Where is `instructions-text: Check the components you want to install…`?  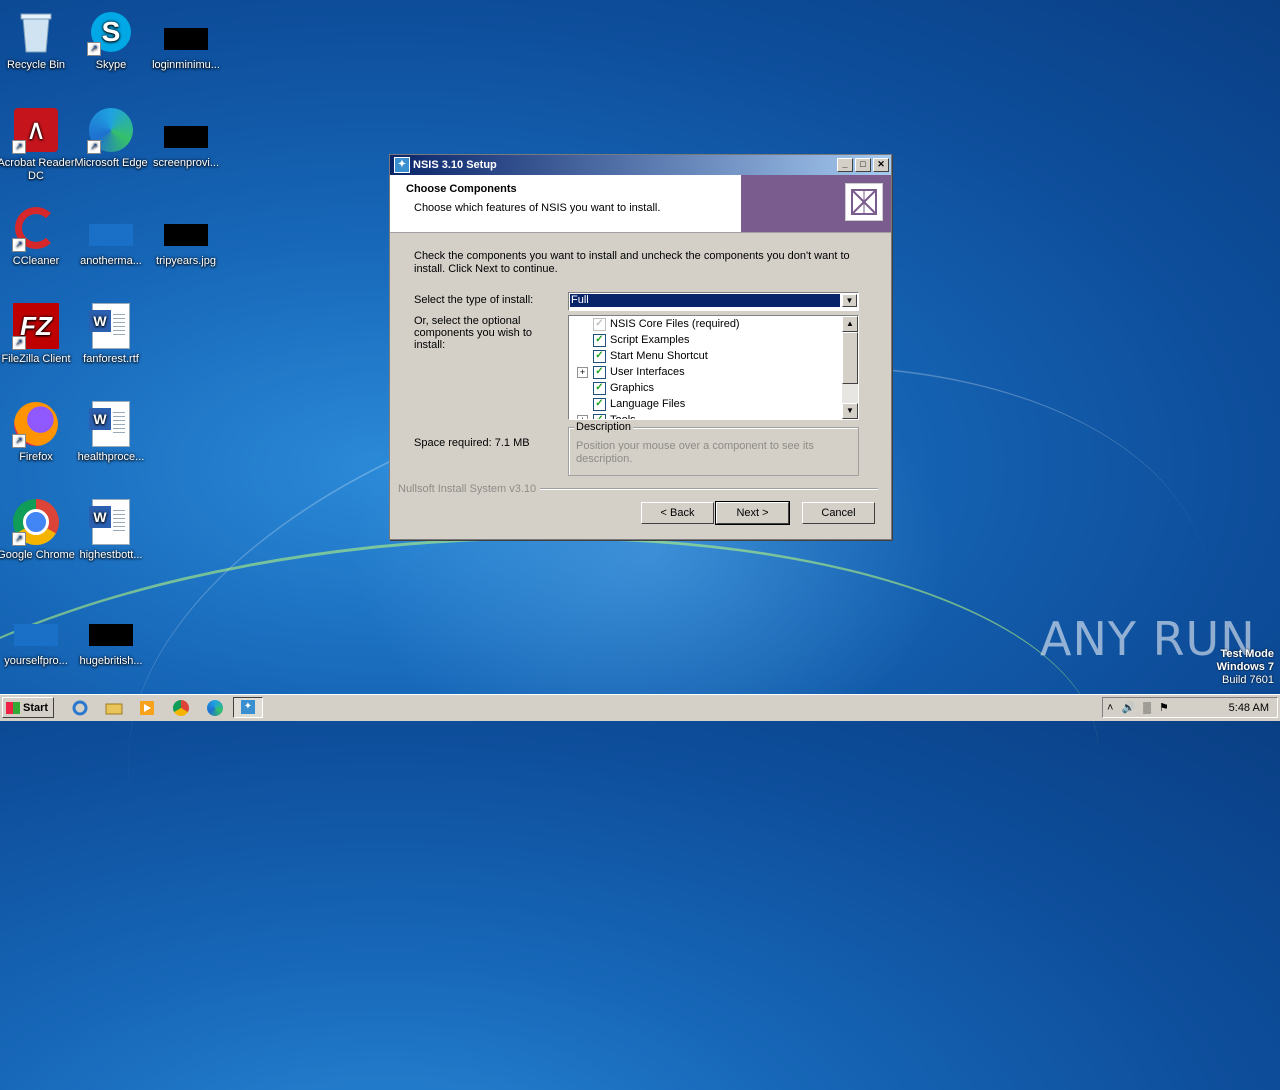
instructions-text: Check the components you want to install… is located at coordinates (632, 262).